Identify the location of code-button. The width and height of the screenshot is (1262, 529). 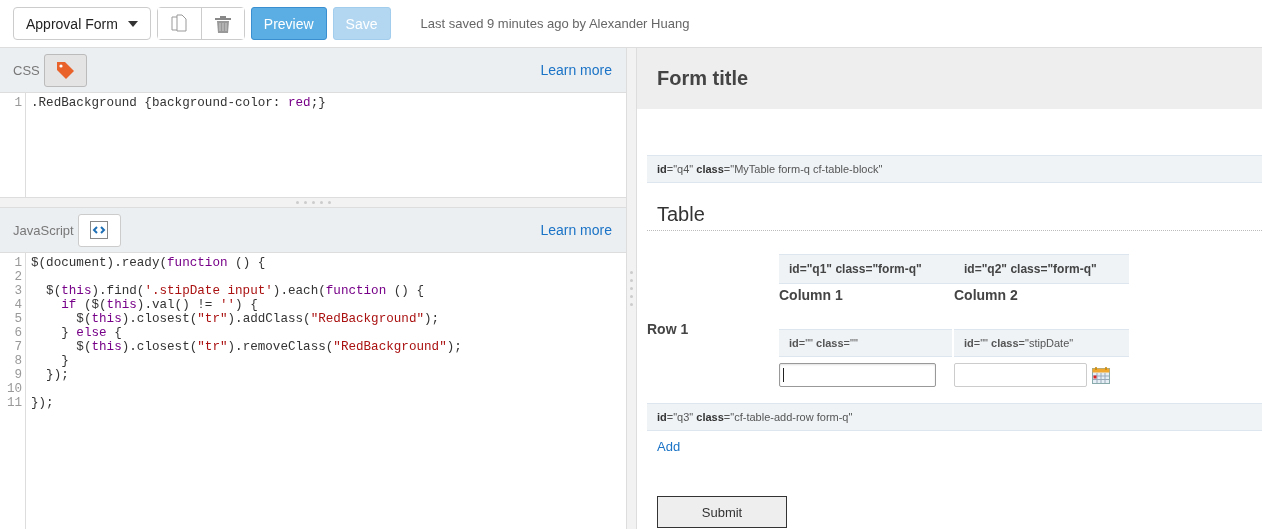
(99, 230).